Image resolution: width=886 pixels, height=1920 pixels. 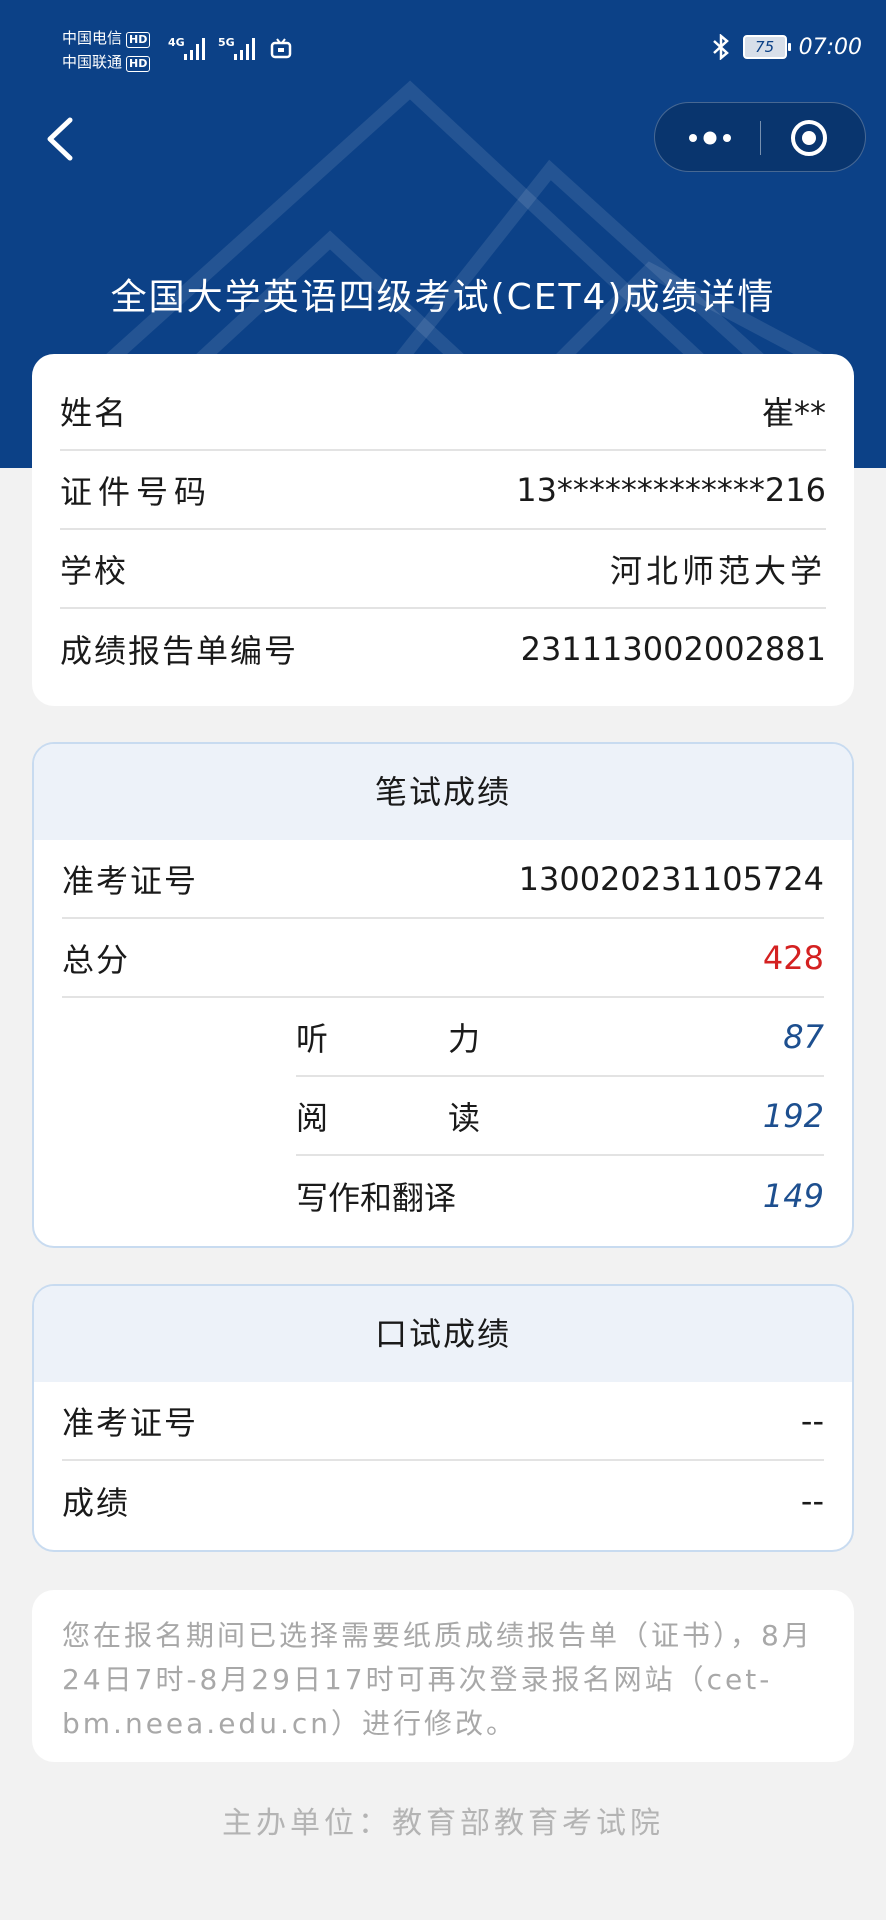 What do you see at coordinates (244, 49) in the screenshot?
I see `signal-5g-icon` at bounding box center [244, 49].